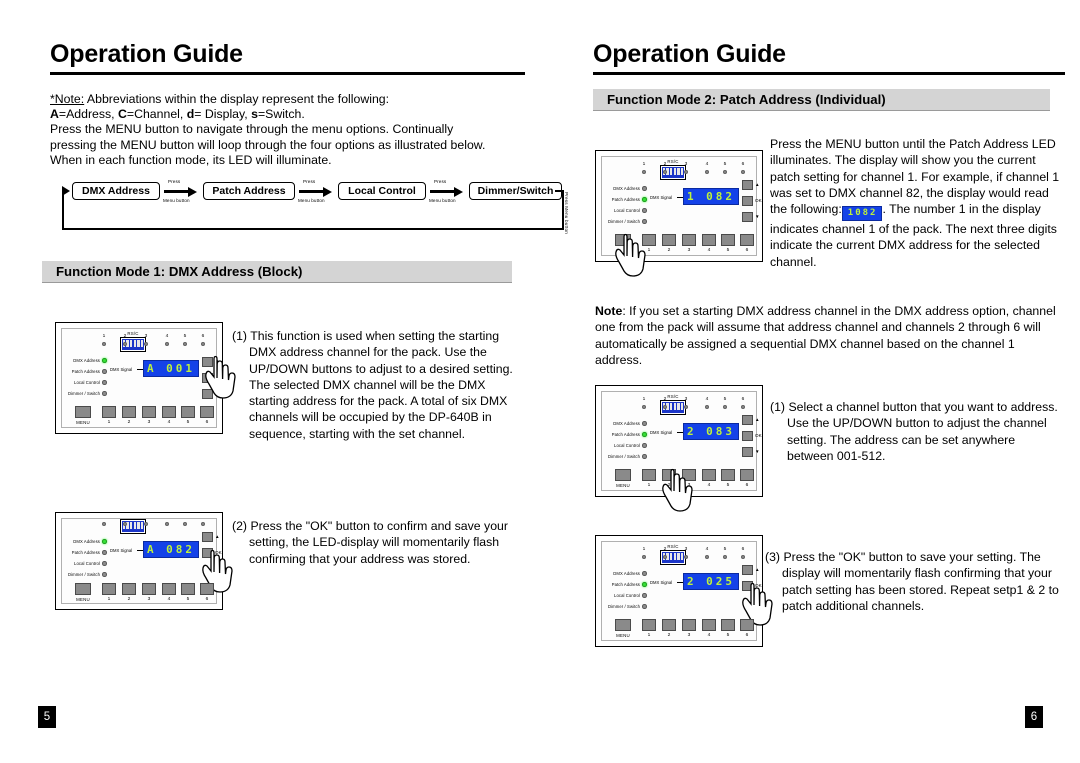 The height and width of the screenshot is (763, 1080). What do you see at coordinates (609, 311) in the screenshot?
I see `note-label-right: Note` at bounding box center [609, 311].